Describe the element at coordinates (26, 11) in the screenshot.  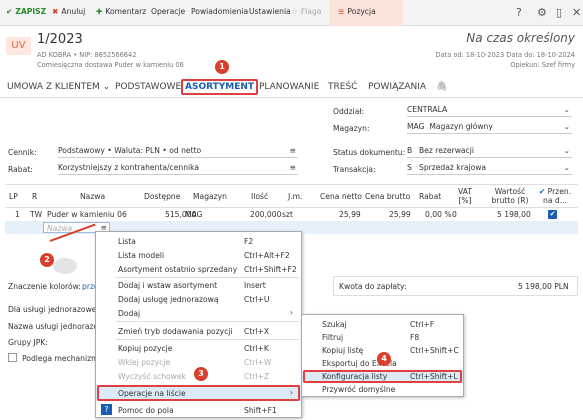
I see `save-button: ✔ ZAPISZ` at that location.